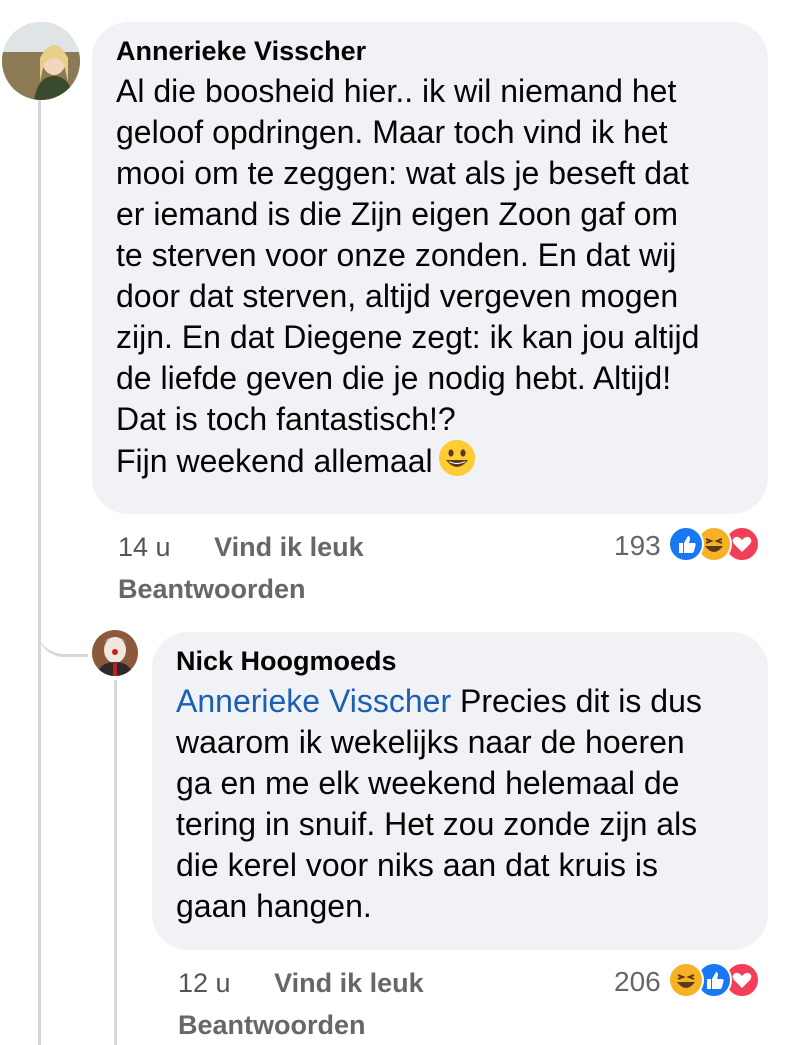 This screenshot has width=790, height=1045. I want to click on reply-connector, so click(63, 628).